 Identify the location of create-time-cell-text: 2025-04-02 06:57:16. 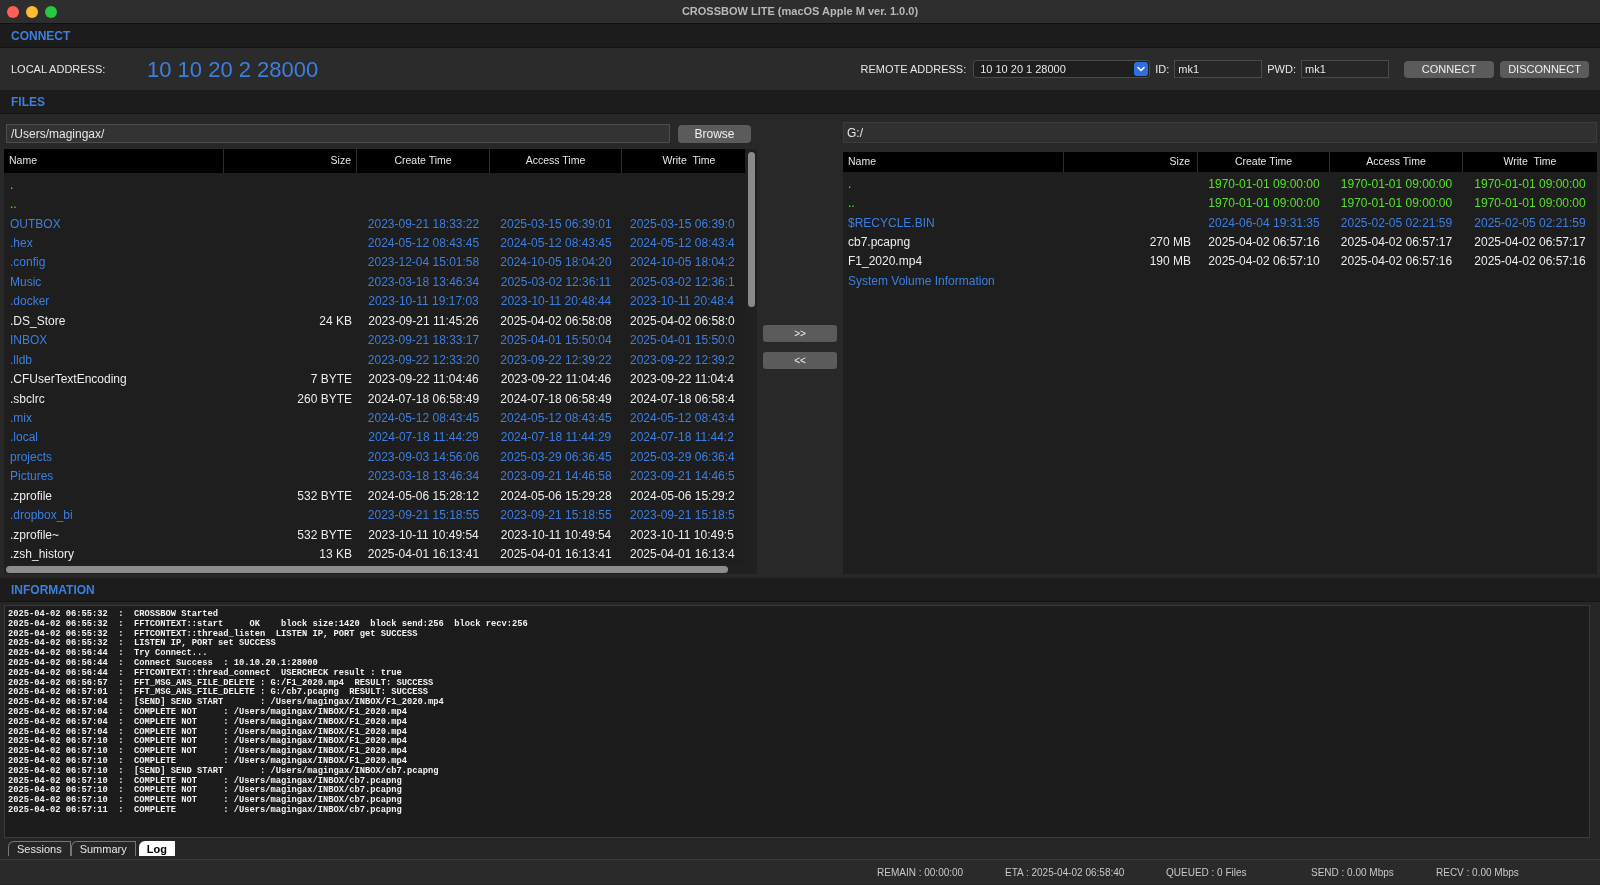
(1264, 243).